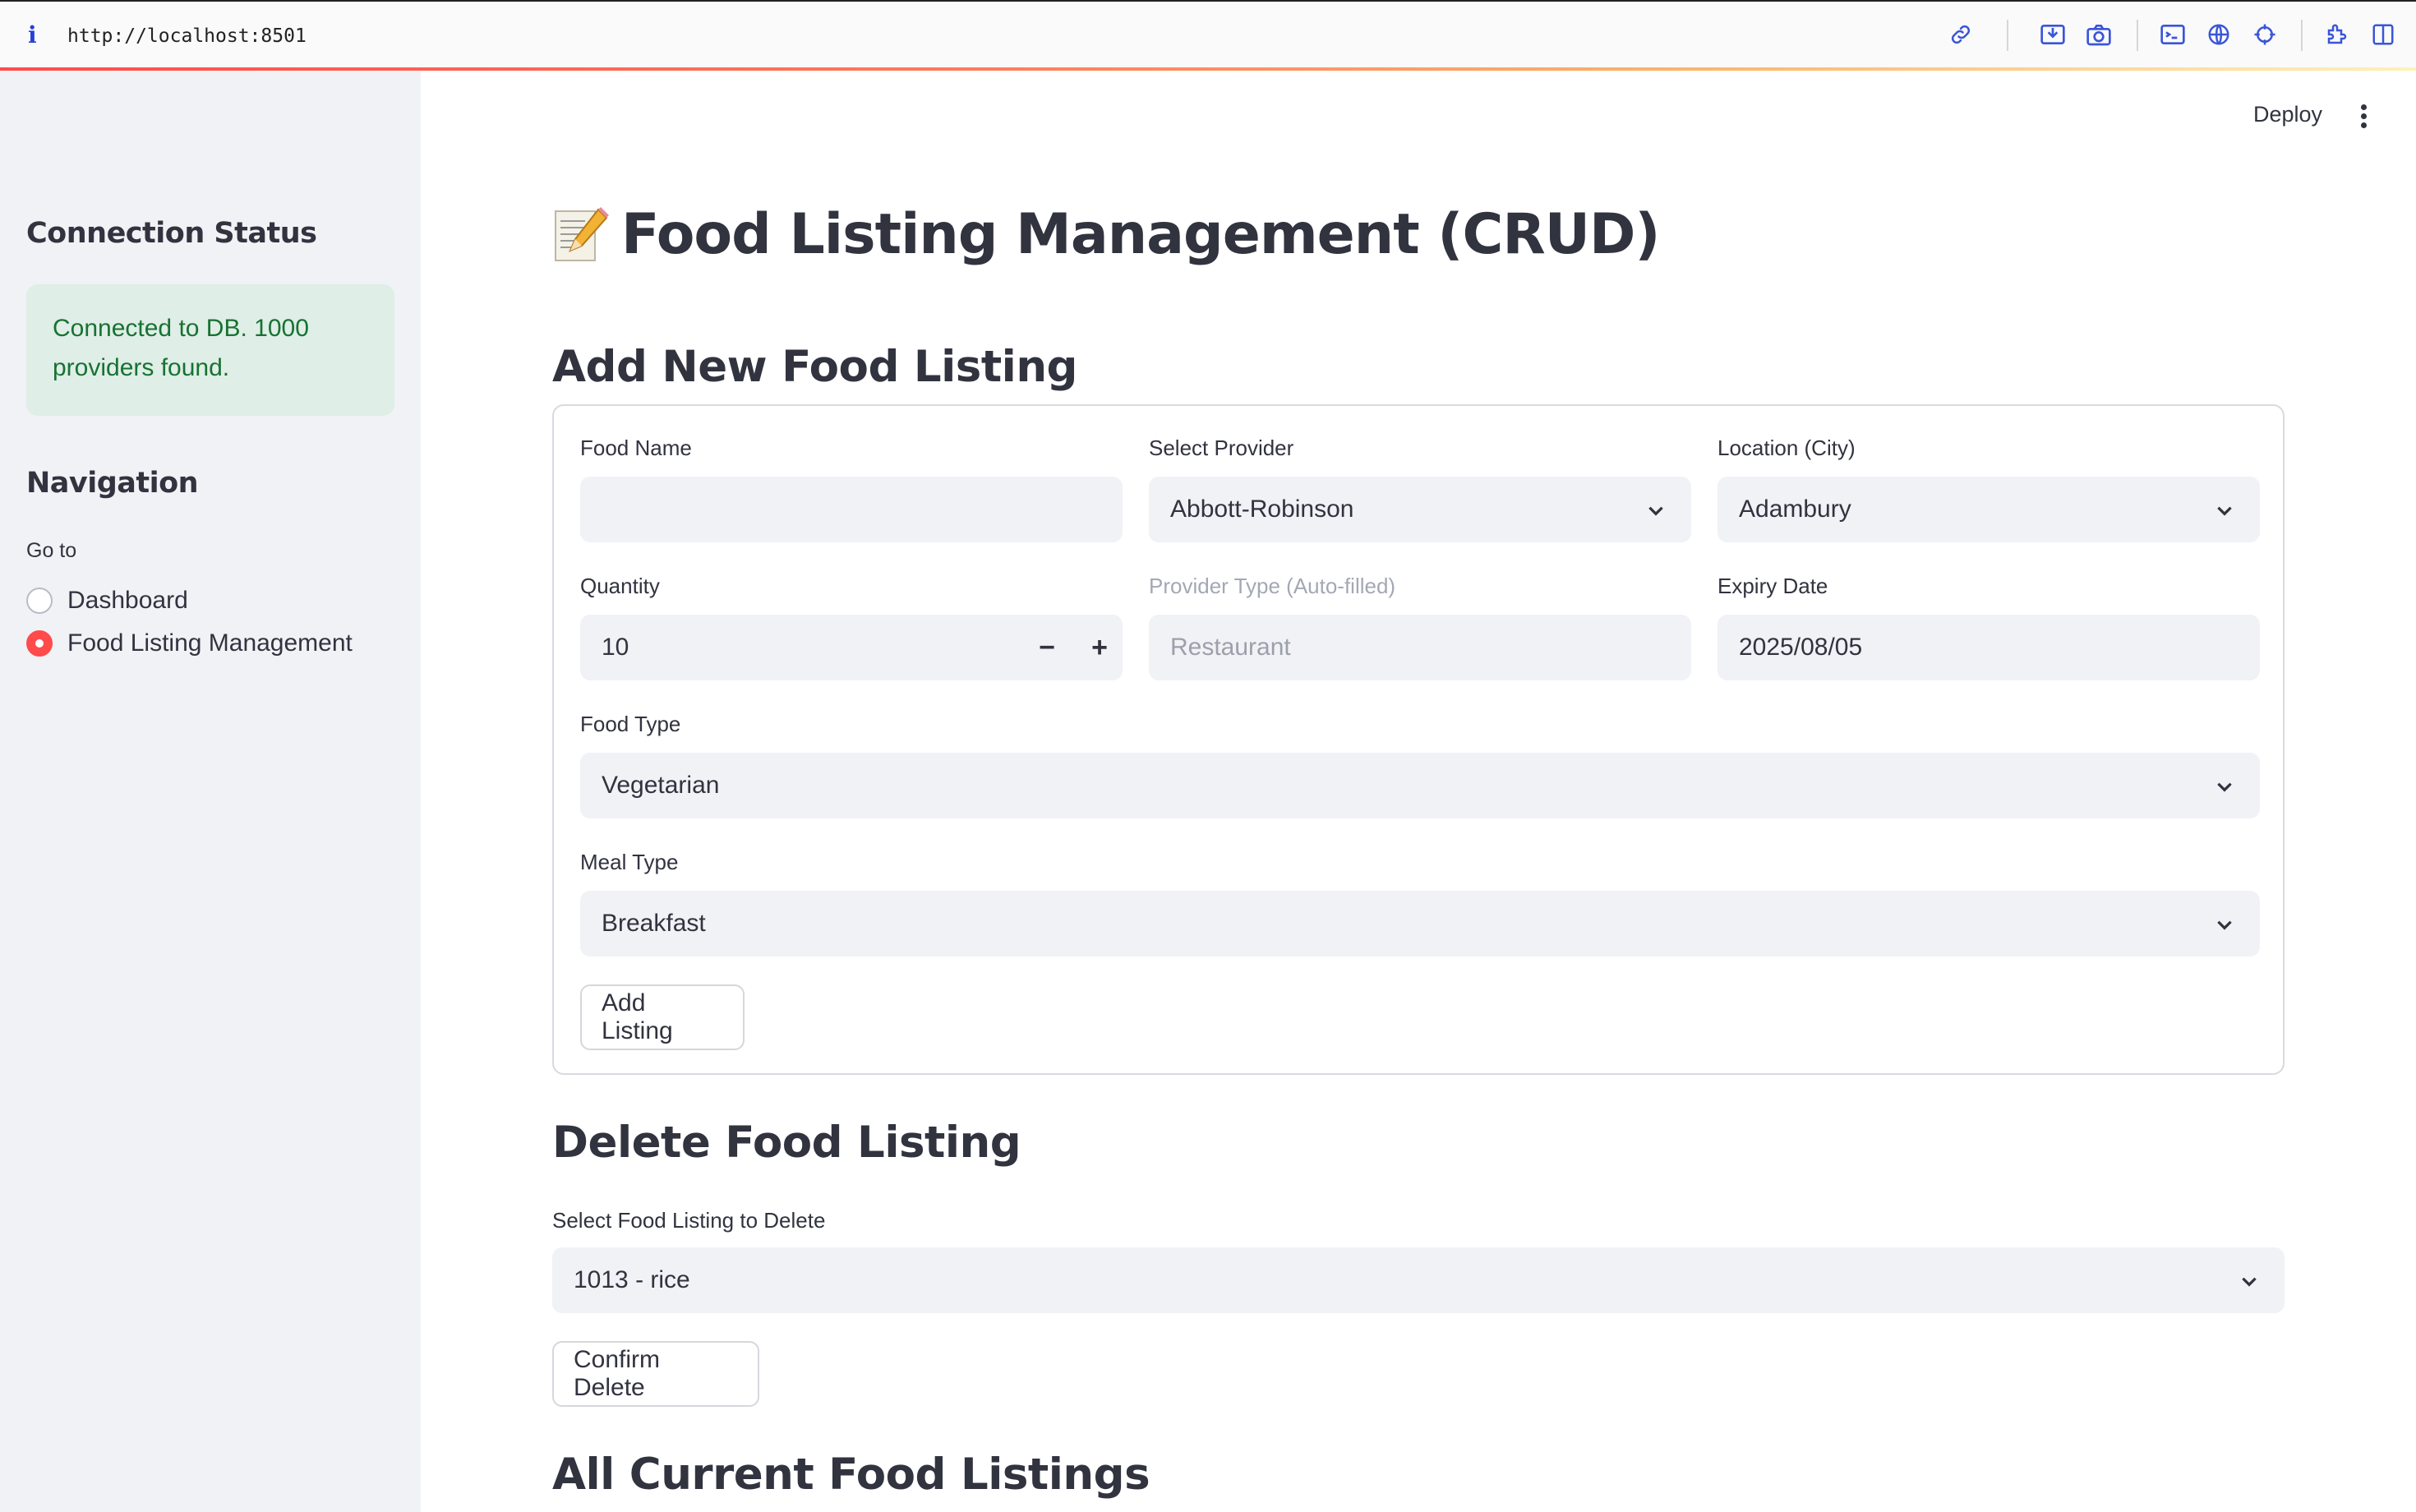 The image size is (2416, 1512). I want to click on terminal-icon, so click(2173, 35).